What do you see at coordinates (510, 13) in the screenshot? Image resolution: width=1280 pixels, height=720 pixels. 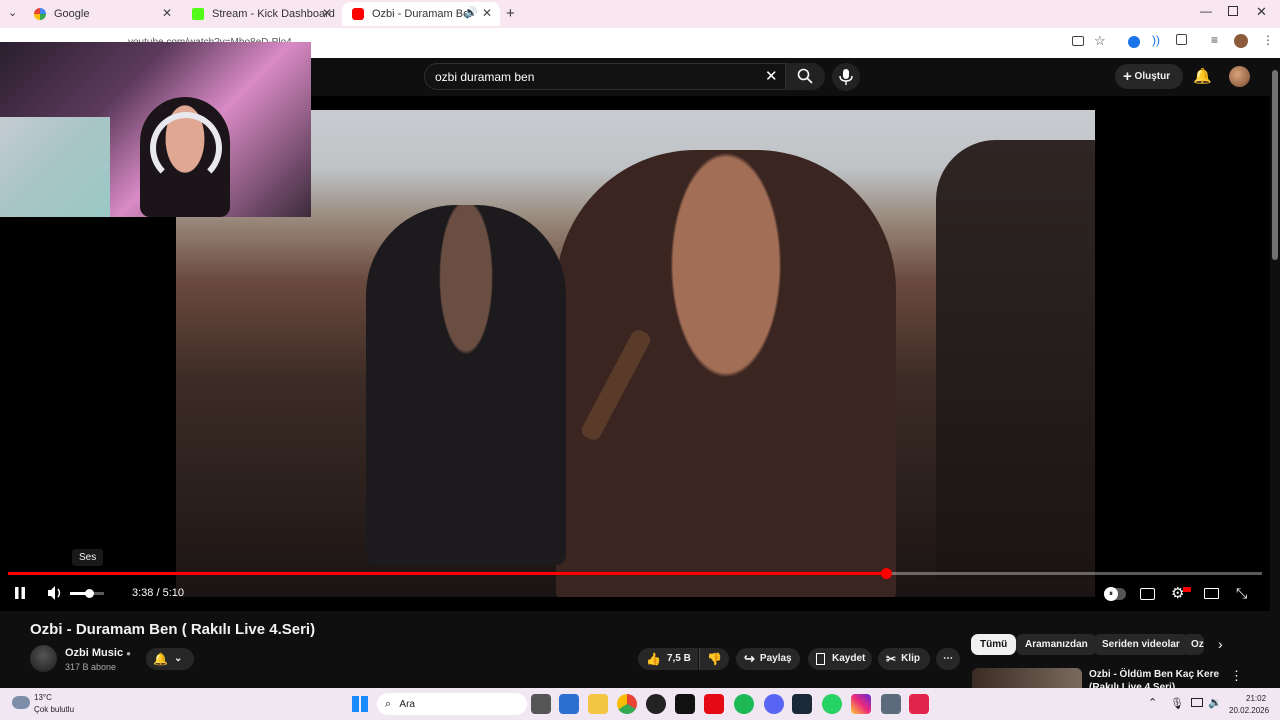 I see `new-tab-icon: +` at bounding box center [510, 13].